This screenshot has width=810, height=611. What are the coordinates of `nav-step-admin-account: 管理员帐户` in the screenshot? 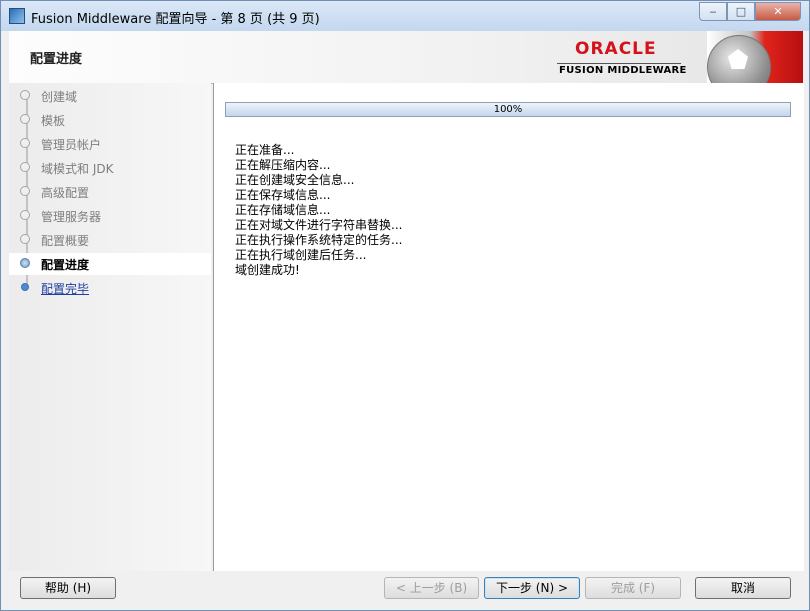 It's located at (110, 144).